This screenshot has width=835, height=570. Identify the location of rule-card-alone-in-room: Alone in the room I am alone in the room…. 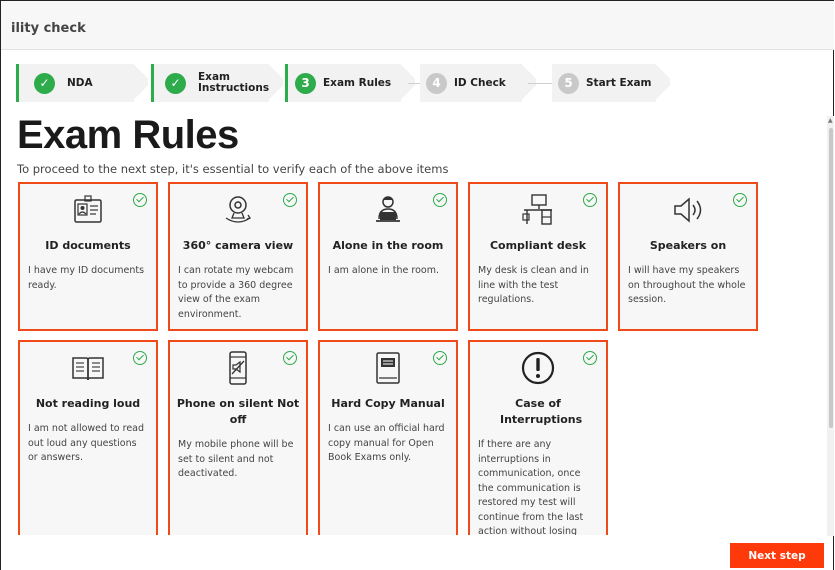
(388, 256).